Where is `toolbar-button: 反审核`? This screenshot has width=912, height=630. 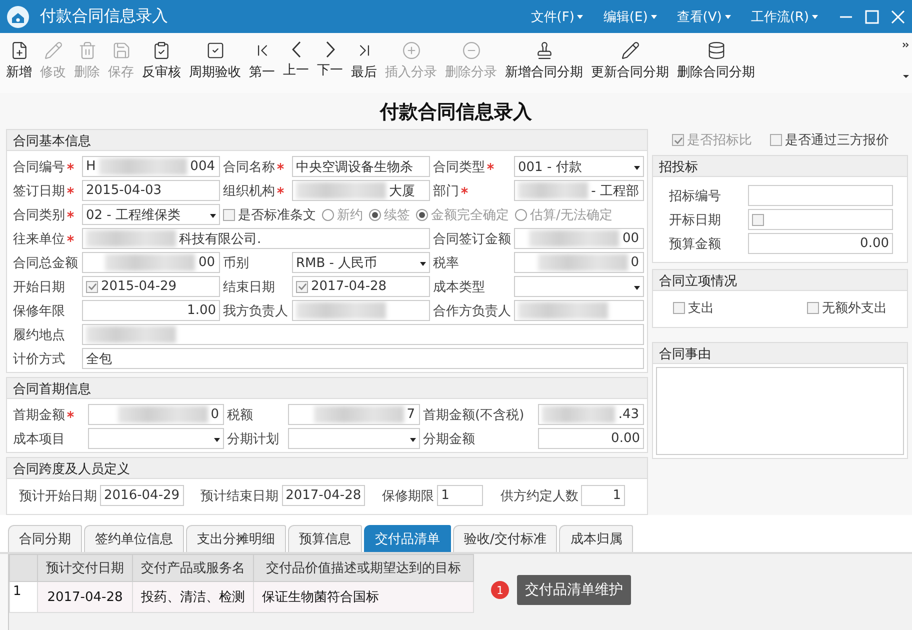
toolbar-button: 反审核 is located at coordinates (161, 61).